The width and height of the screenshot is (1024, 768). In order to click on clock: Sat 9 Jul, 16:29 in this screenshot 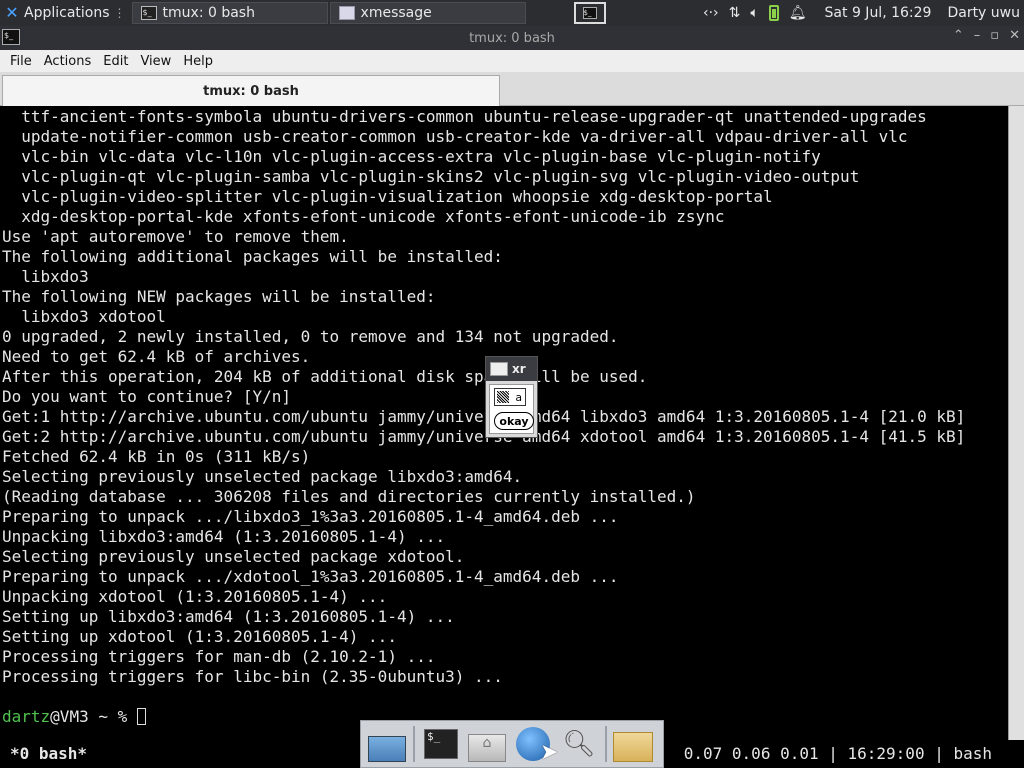, I will do `click(878, 13)`.